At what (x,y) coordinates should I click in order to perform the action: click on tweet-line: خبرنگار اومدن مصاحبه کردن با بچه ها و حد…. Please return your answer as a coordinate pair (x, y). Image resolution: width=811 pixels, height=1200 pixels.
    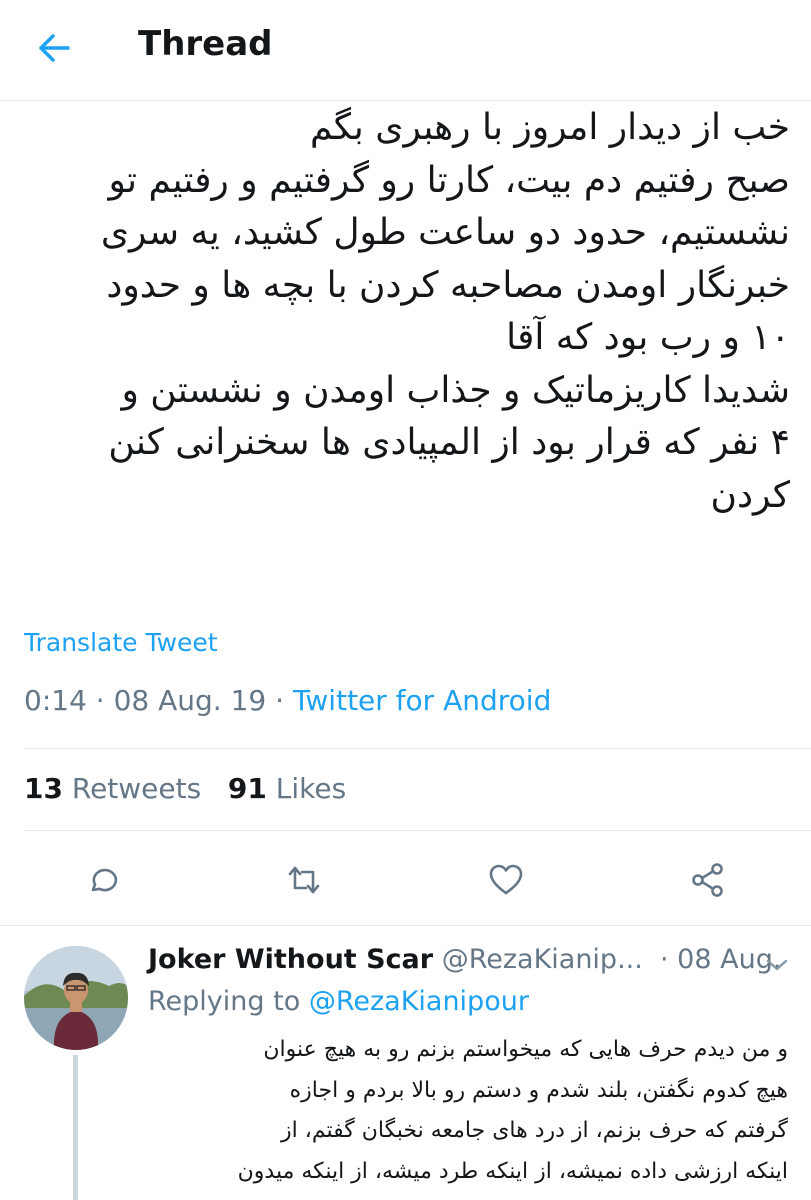
    Looking at the image, I should click on (448, 285).